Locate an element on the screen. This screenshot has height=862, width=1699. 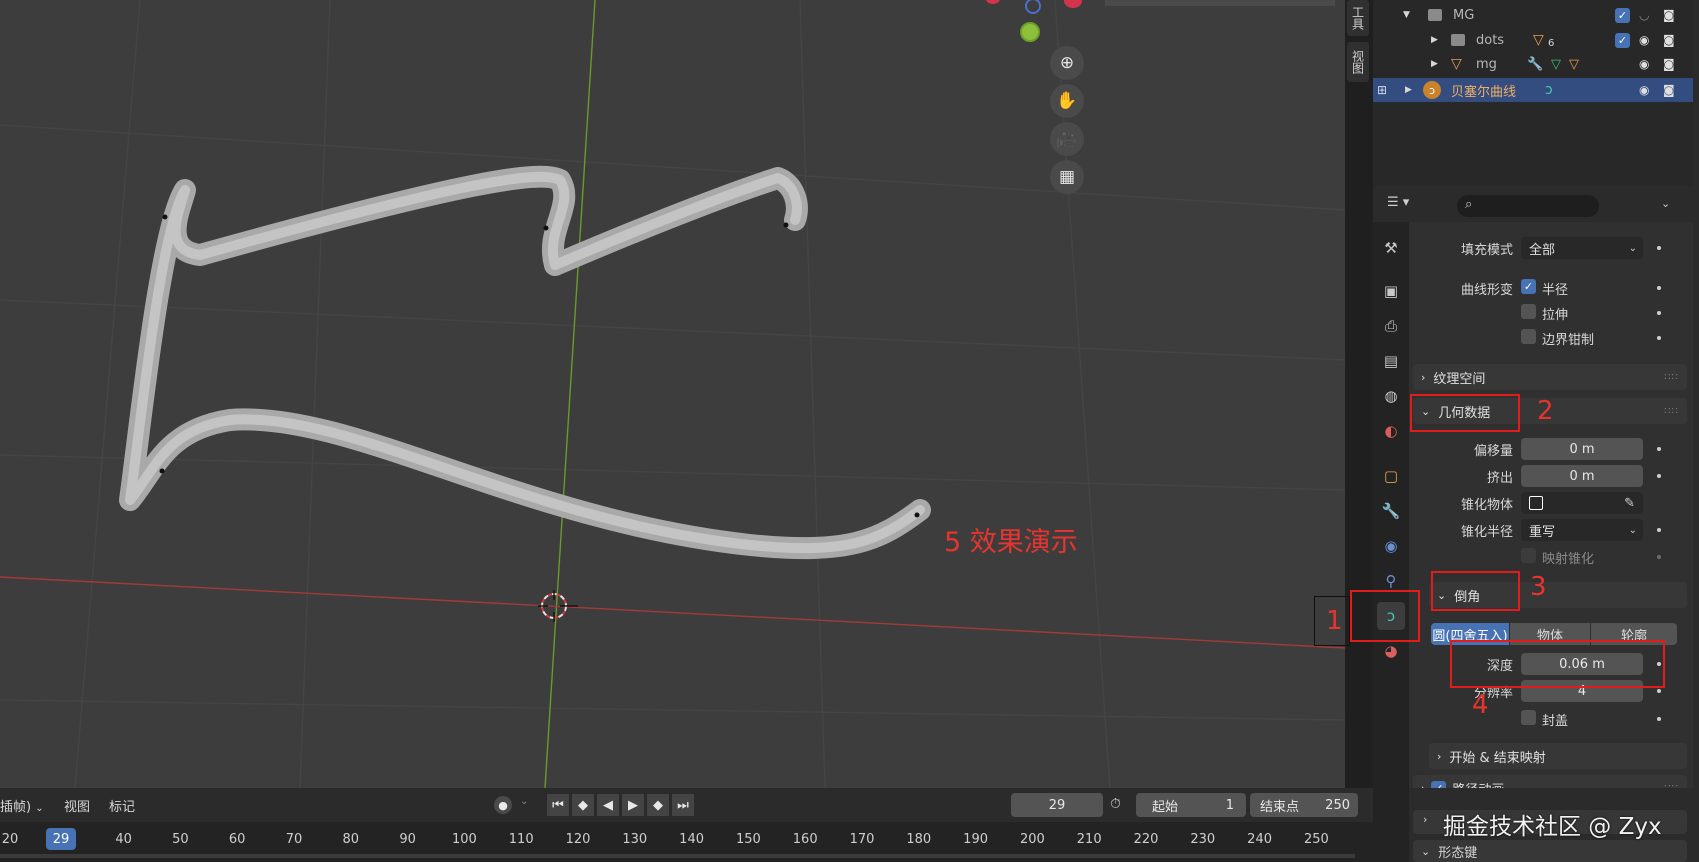
frame-tick-label: 120 is located at coordinates (578, 839).